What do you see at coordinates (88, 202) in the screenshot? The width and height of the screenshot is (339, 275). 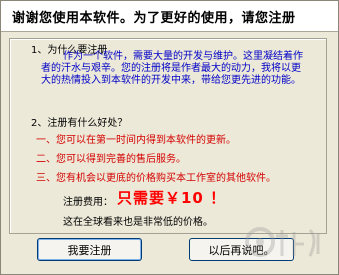 I see `fee-label: 注册费用：` at bounding box center [88, 202].